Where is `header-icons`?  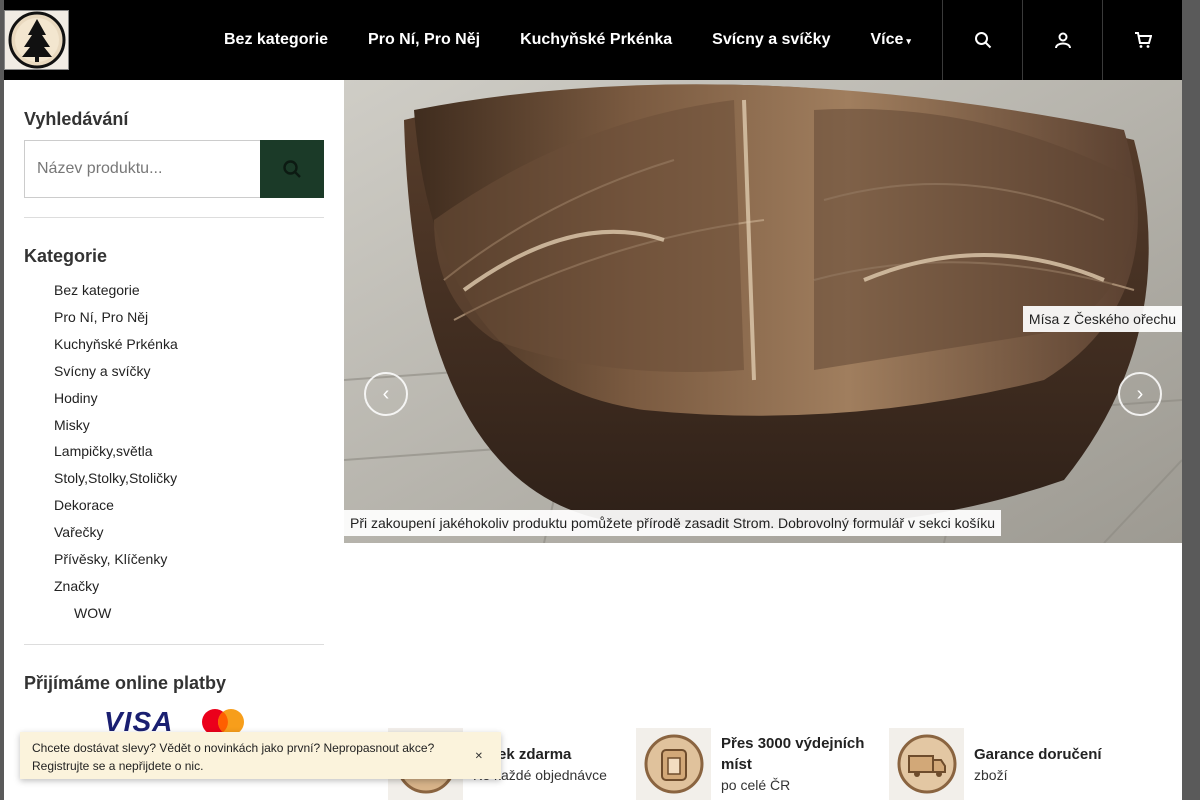 header-icons is located at coordinates (1062, 40).